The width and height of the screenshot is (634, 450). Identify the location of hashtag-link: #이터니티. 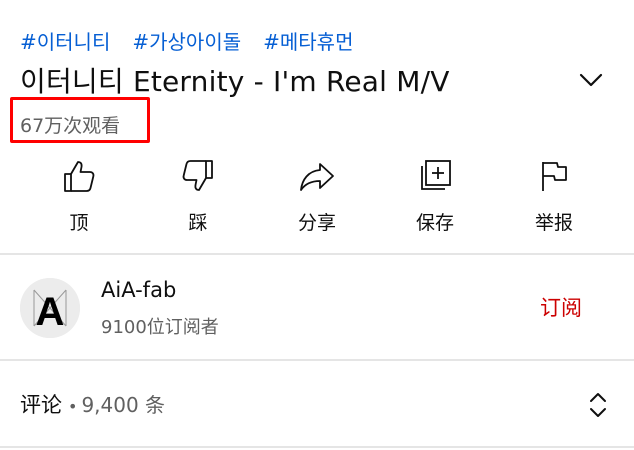
(65, 40).